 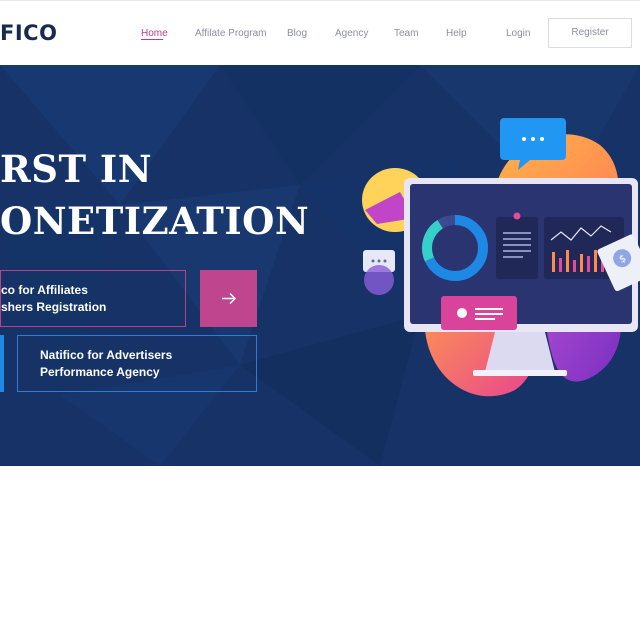 What do you see at coordinates (76, 169) in the screenshot?
I see `hero-headline-line-1: RST IN` at bounding box center [76, 169].